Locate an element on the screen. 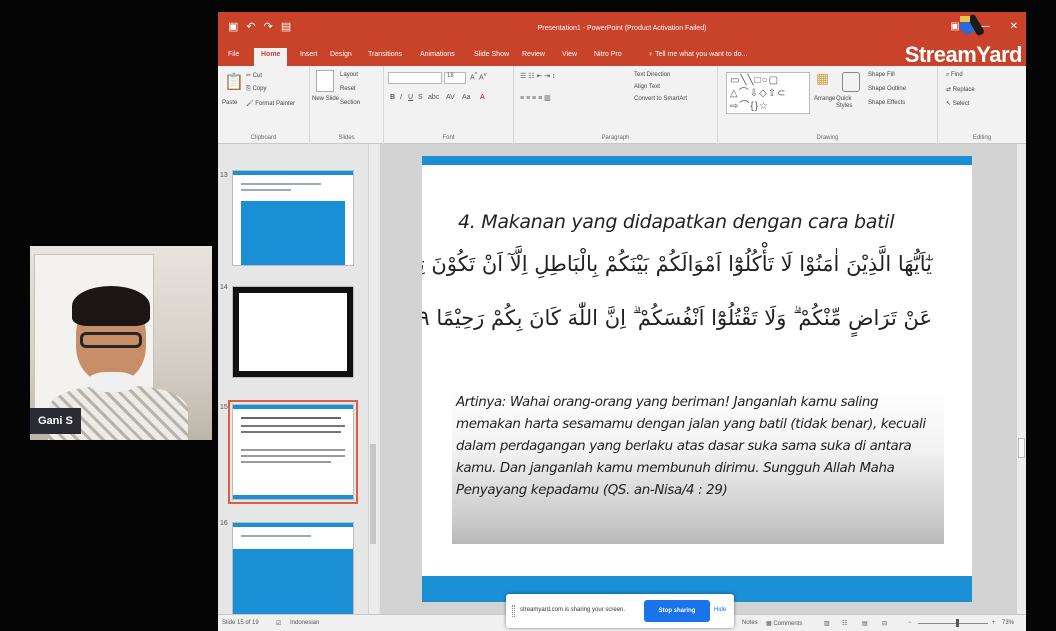 This screenshot has height=631, width=1056. shapes-gallery: ▭╲╲□○▢ △⌒⇩◇⇧⊂ ⇨⌒{}☆ is located at coordinates (768, 93).